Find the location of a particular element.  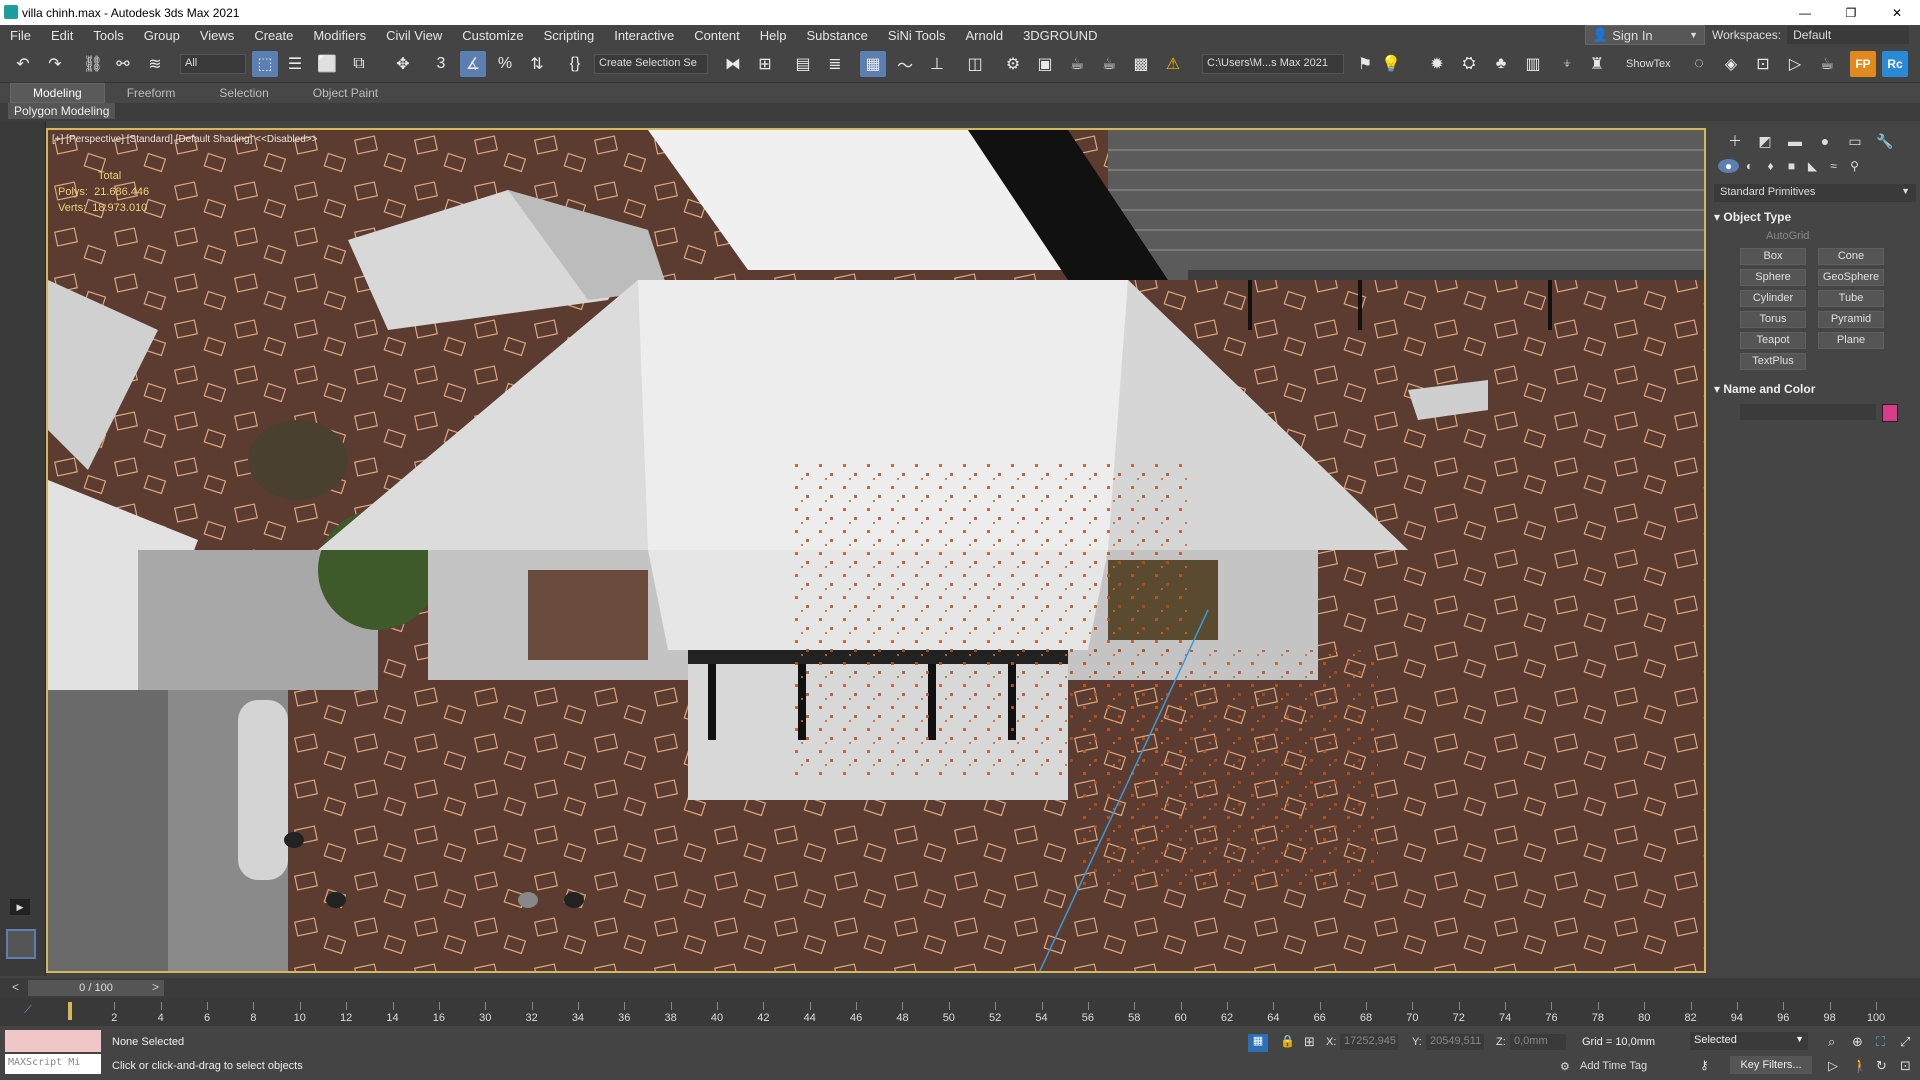

schematic-view-icon: ⊥ is located at coordinates (937, 64).